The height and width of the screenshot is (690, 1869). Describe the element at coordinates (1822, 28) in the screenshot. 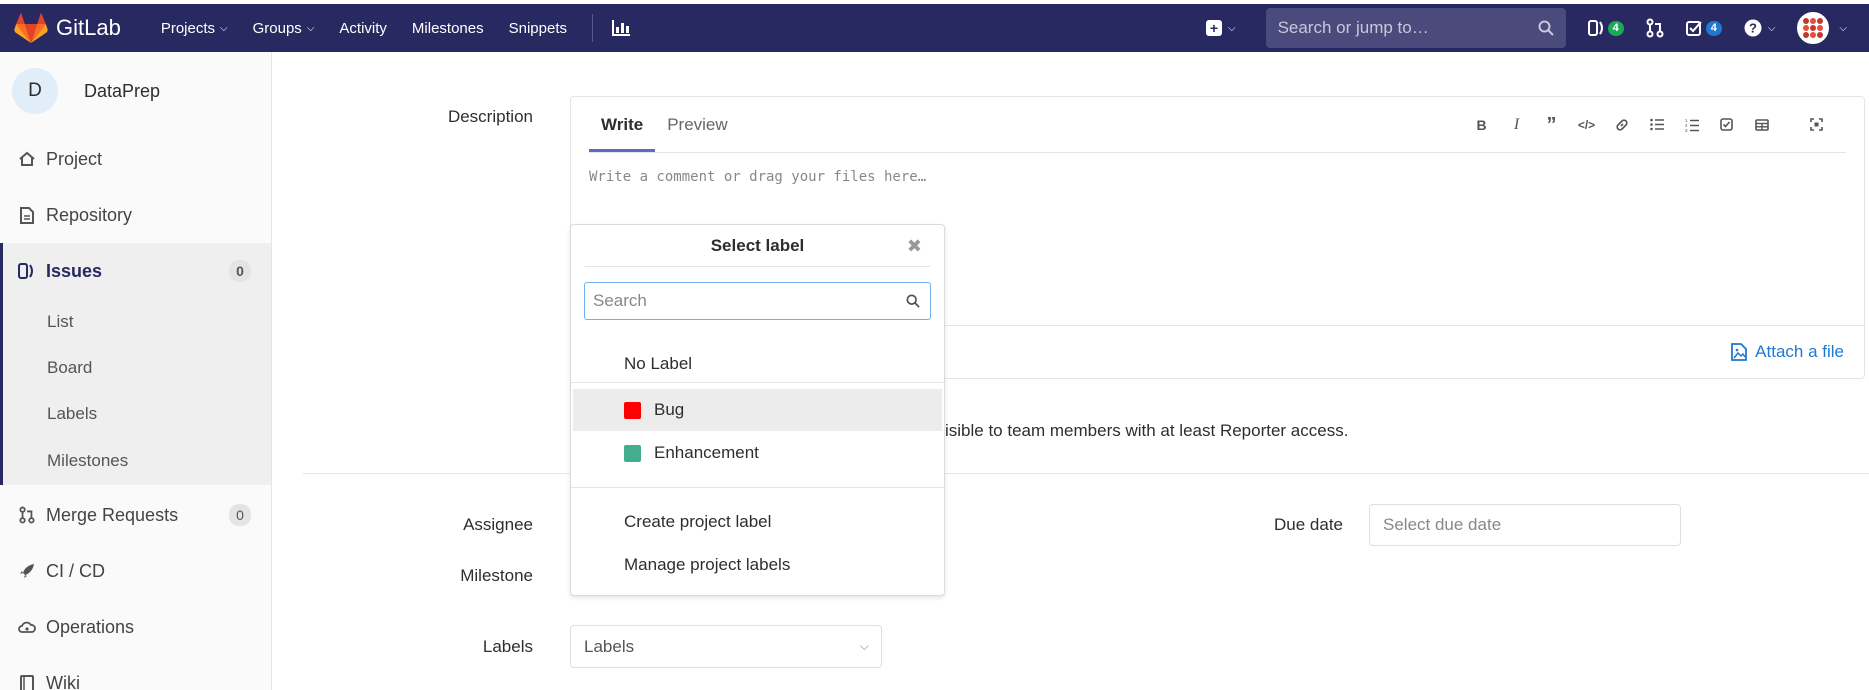

I see `user-menu-button: ⌵` at that location.